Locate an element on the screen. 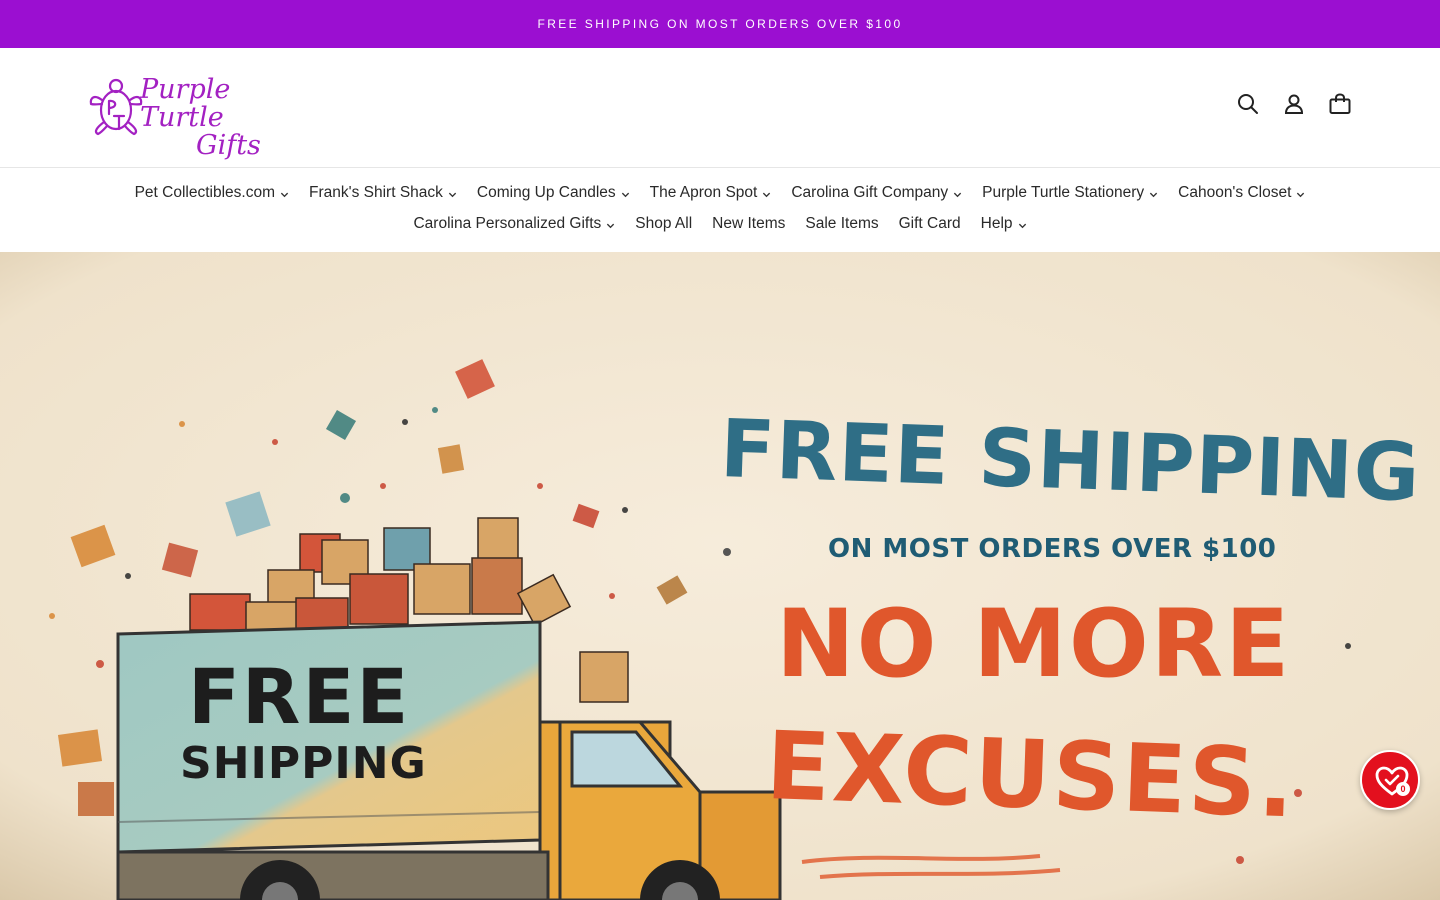  cart-icon is located at coordinates (1340, 104).